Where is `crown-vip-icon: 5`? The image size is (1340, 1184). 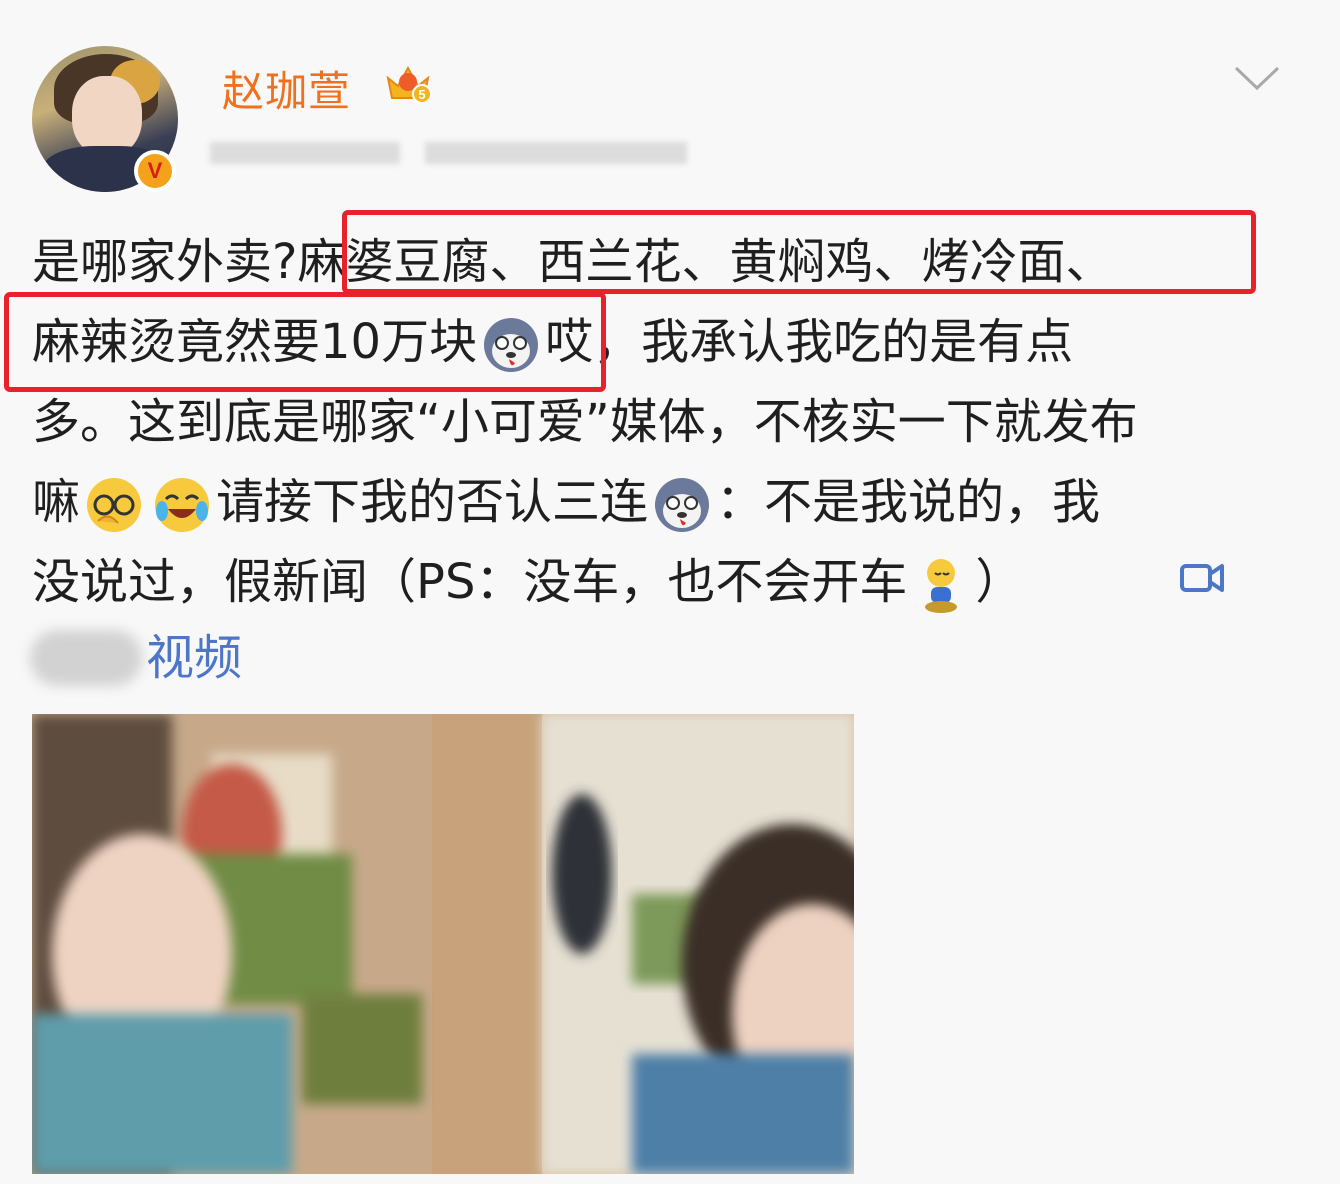
crown-vip-icon: 5 is located at coordinates (409, 84).